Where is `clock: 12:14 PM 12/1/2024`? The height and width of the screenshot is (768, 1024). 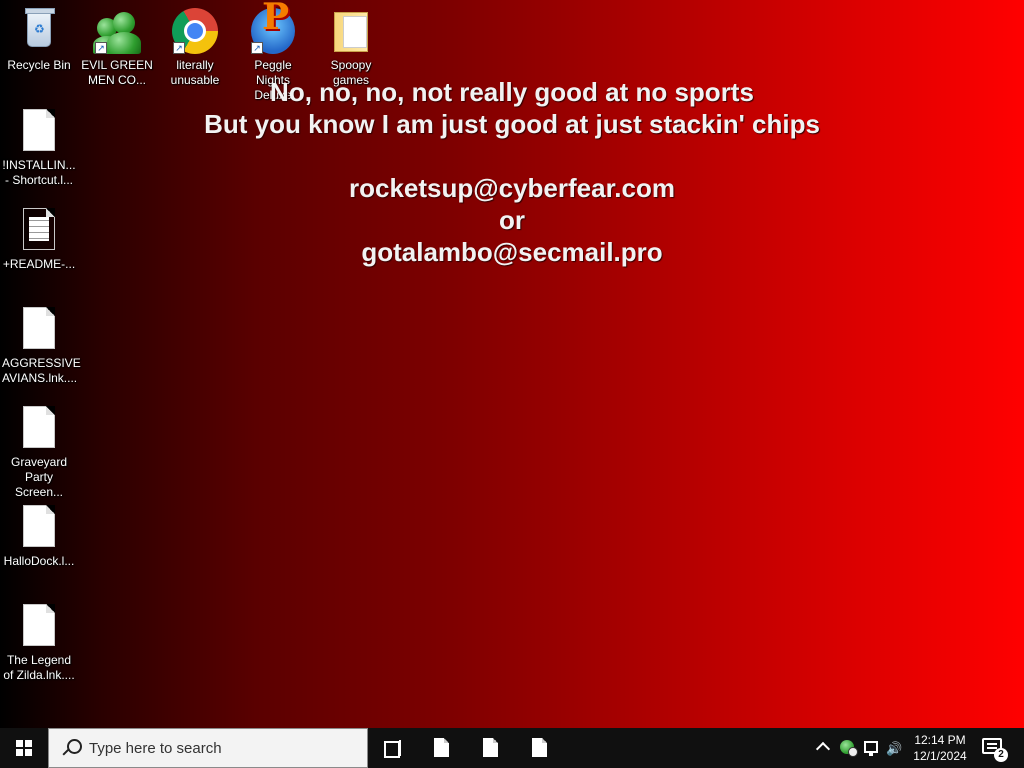 clock: 12:14 PM 12/1/2024 is located at coordinates (940, 748).